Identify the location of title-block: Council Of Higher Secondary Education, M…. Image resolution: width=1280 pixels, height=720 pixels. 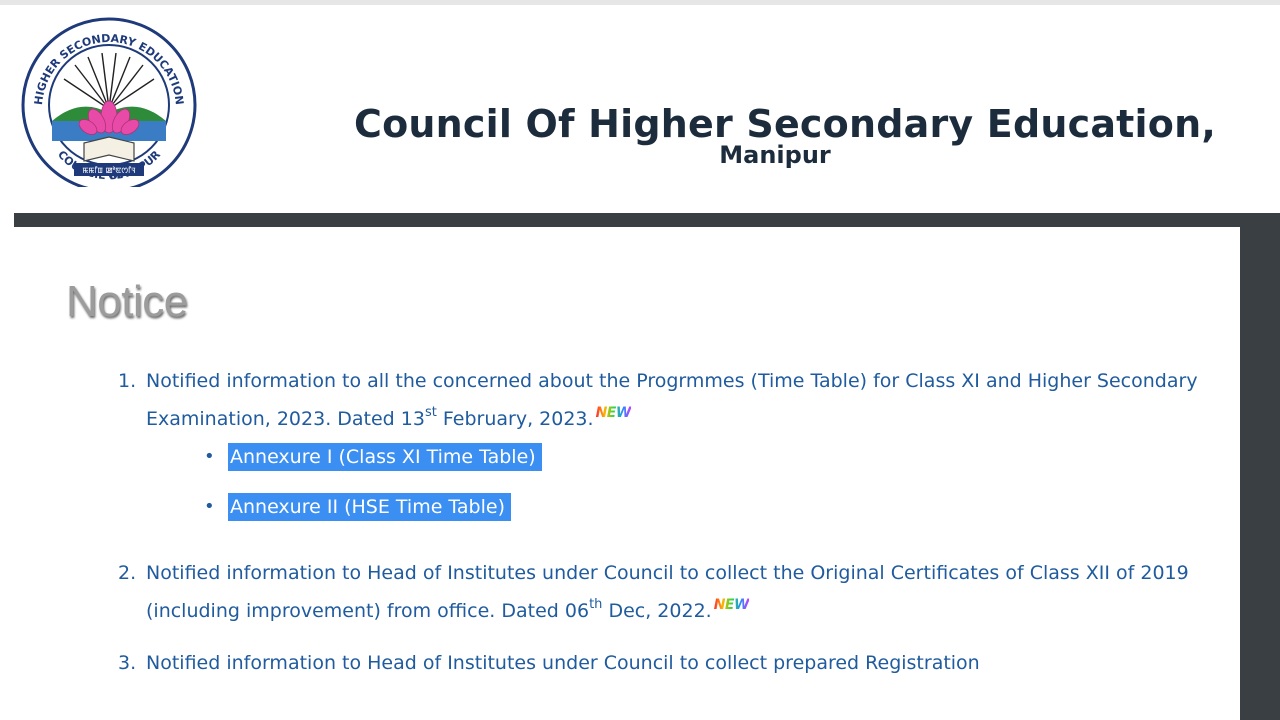
(785, 135).